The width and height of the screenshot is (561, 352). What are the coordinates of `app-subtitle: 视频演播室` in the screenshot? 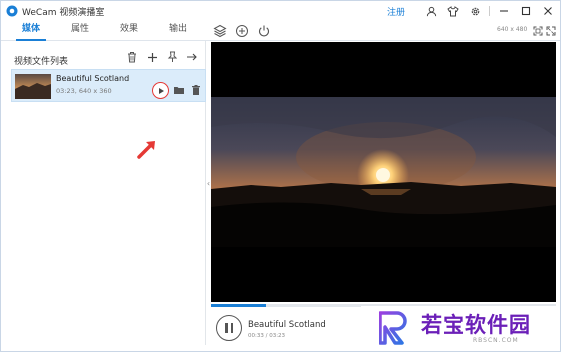 It's located at (82, 13).